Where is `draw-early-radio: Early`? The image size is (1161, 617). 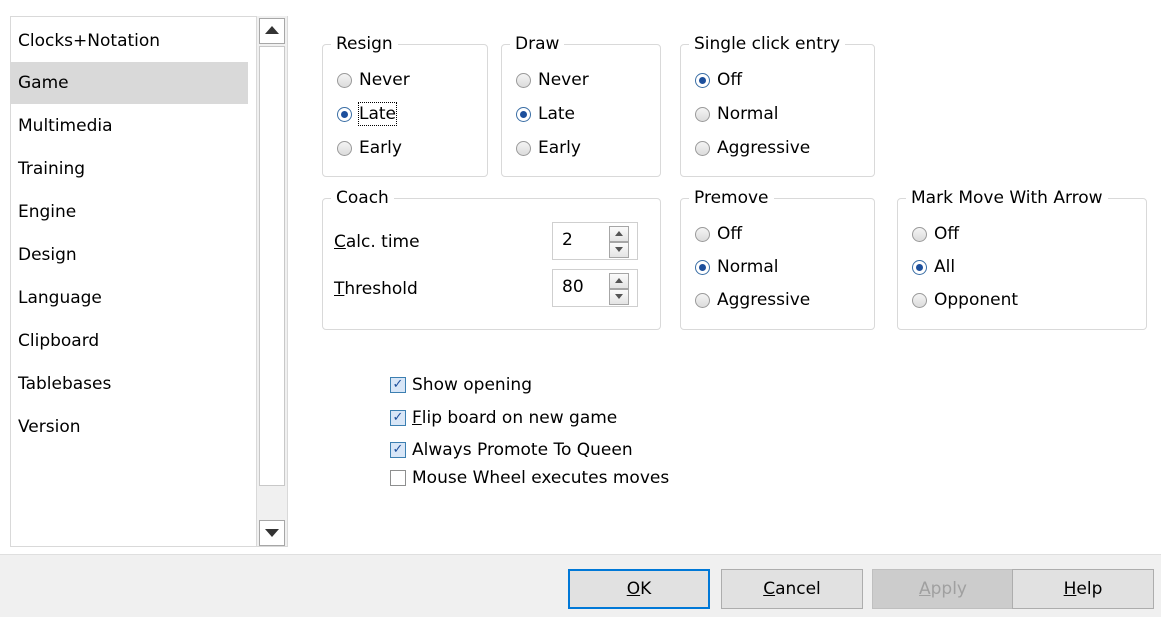 draw-early-radio: Early is located at coordinates (548, 148).